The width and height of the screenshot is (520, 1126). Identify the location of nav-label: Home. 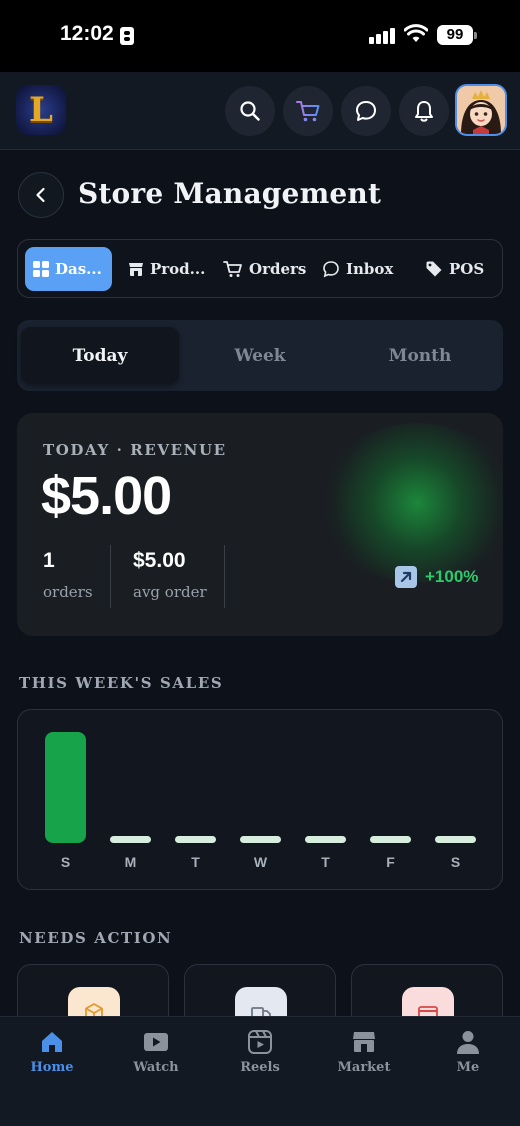
(52, 1067).